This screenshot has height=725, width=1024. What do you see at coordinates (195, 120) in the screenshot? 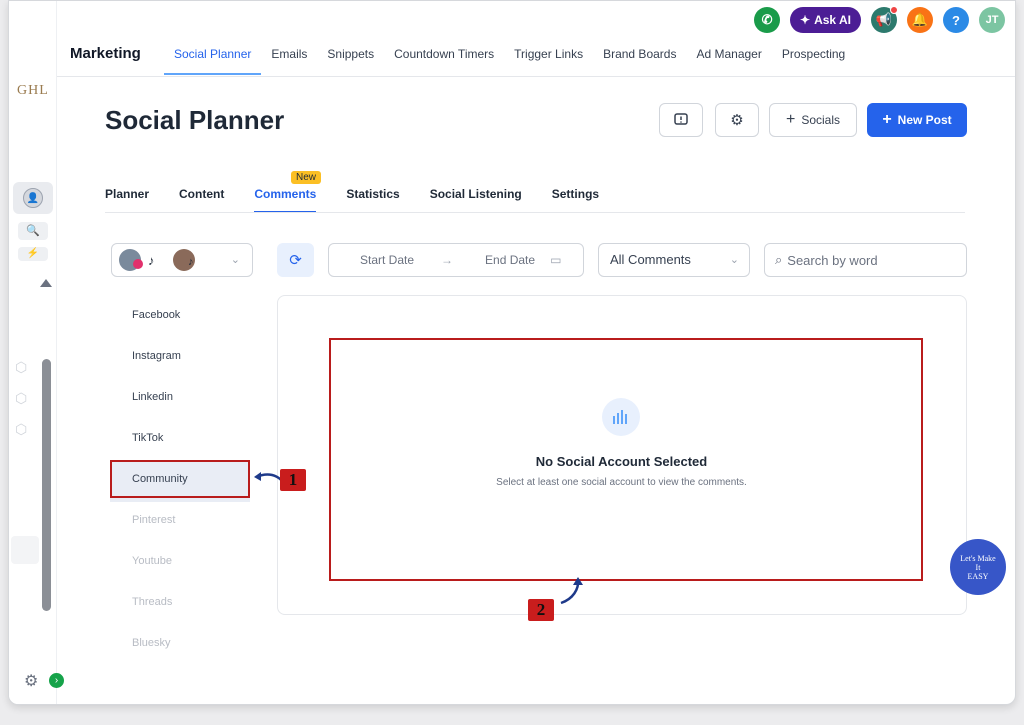
I see `page-title: Social Planner` at bounding box center [195, 120].